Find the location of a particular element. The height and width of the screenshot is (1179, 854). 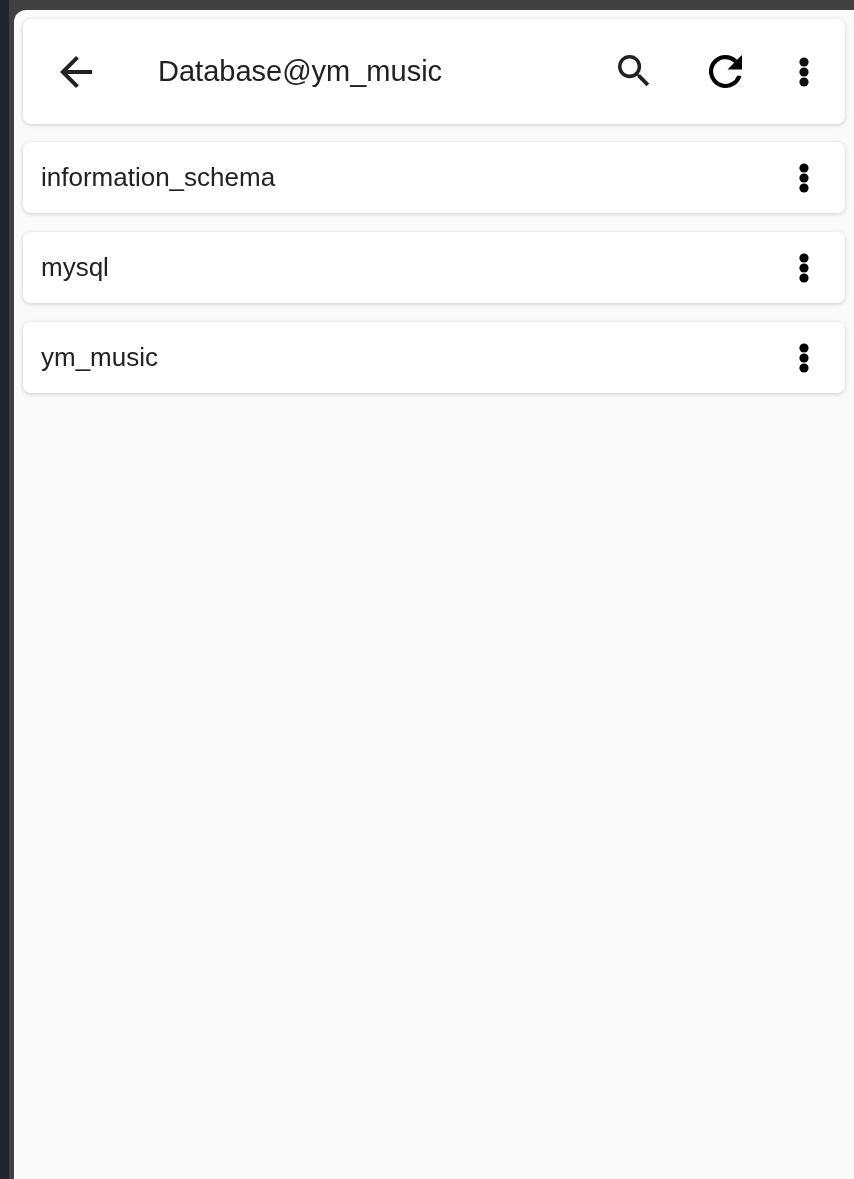

search-icon is located at coordinates (634, 71).